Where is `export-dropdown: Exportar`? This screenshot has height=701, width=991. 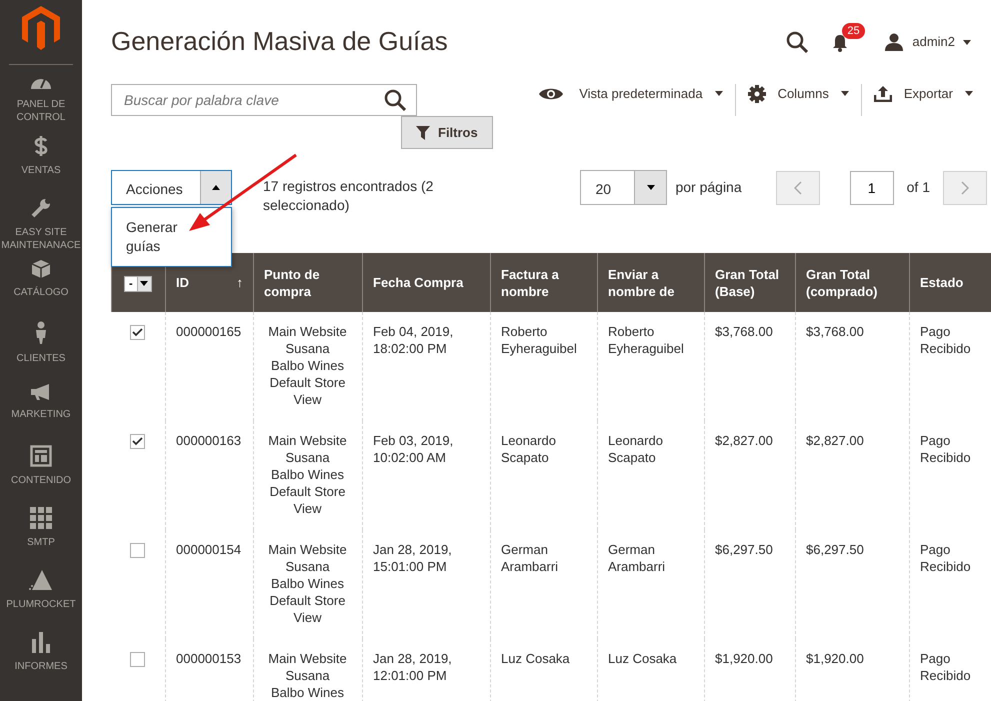
export-dropdown: Exportar is located at coordinates (917, 94).